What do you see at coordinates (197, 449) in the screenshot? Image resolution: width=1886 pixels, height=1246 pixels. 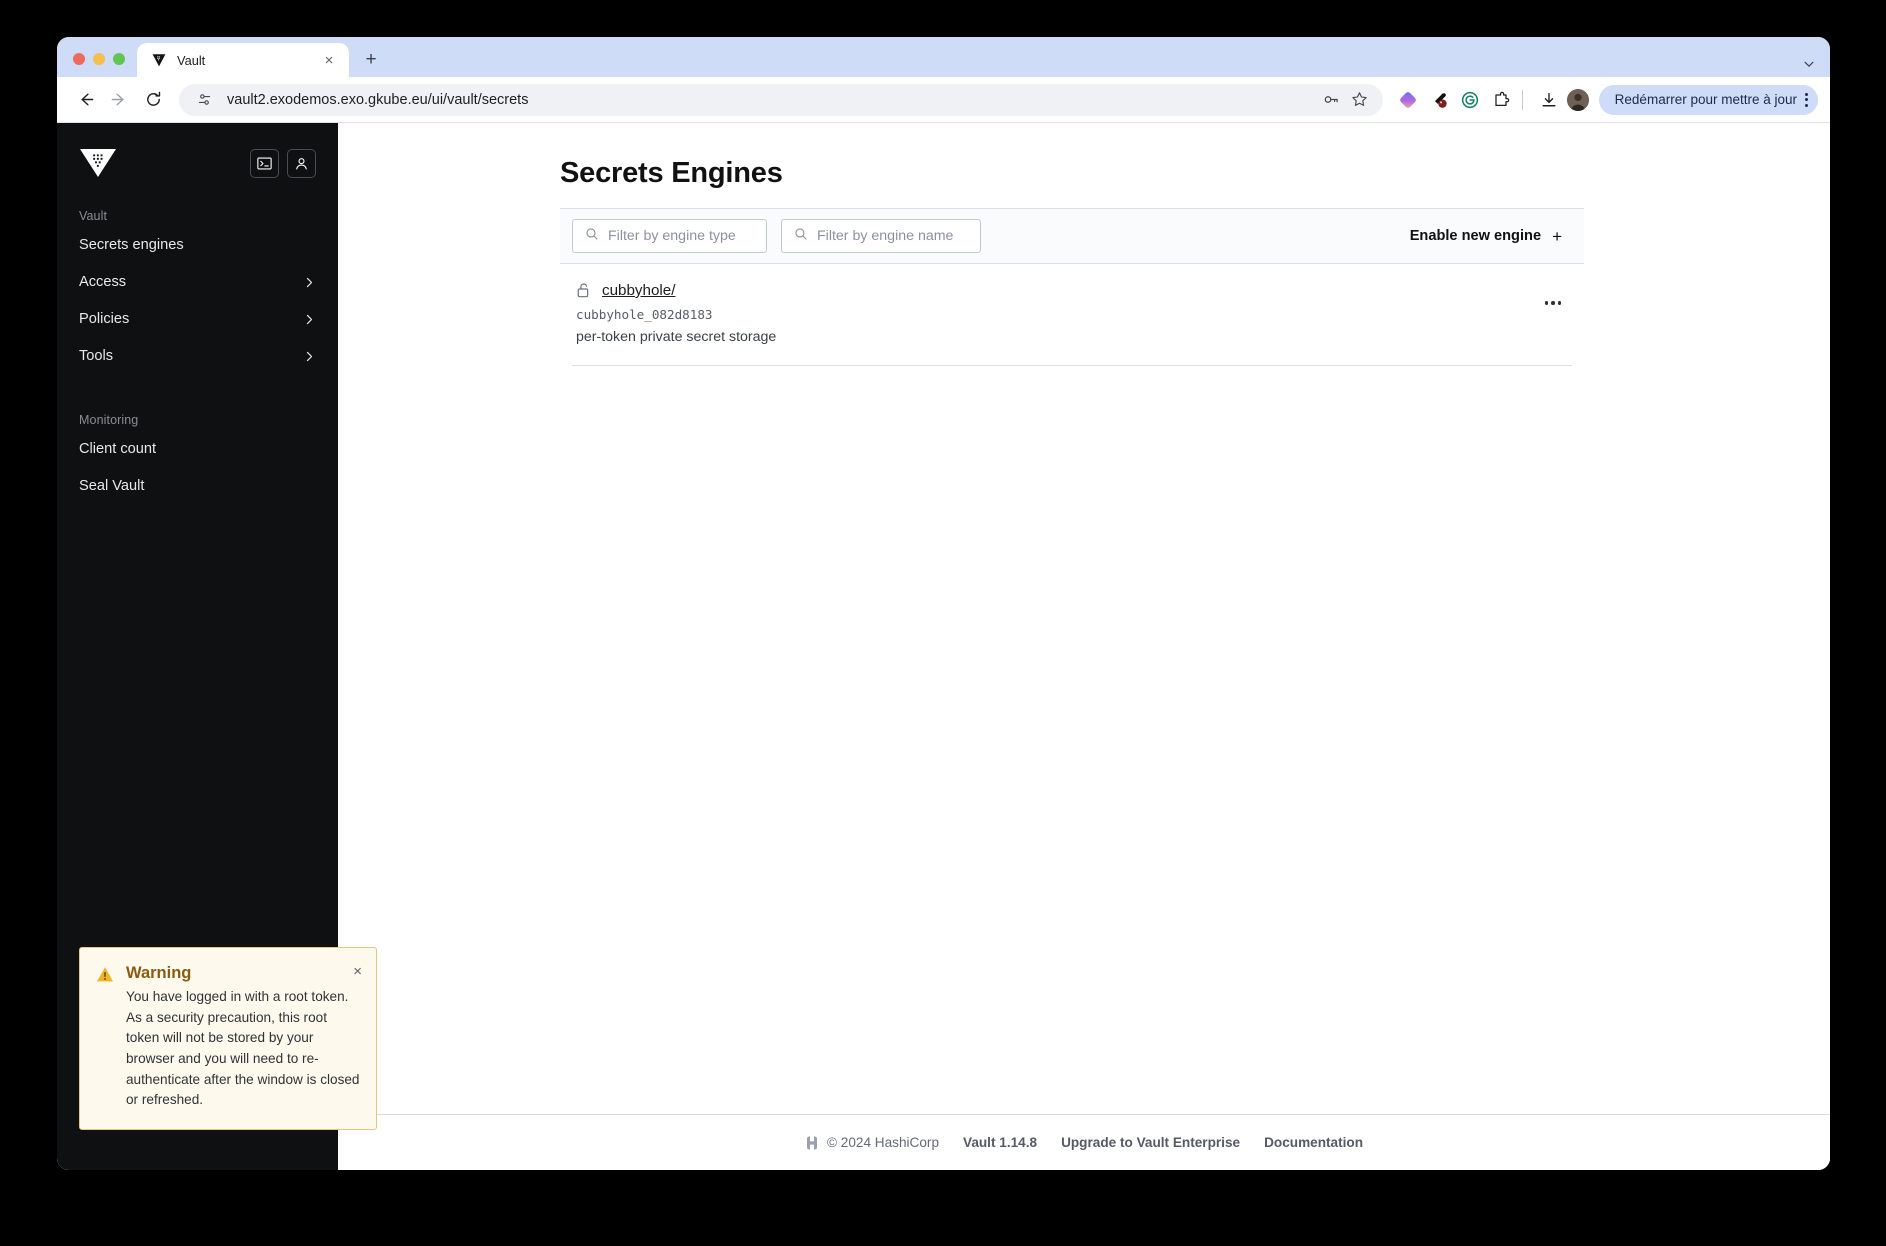 I see `sidebar-item-client-count: Client count` at bounding box center [197, 449].